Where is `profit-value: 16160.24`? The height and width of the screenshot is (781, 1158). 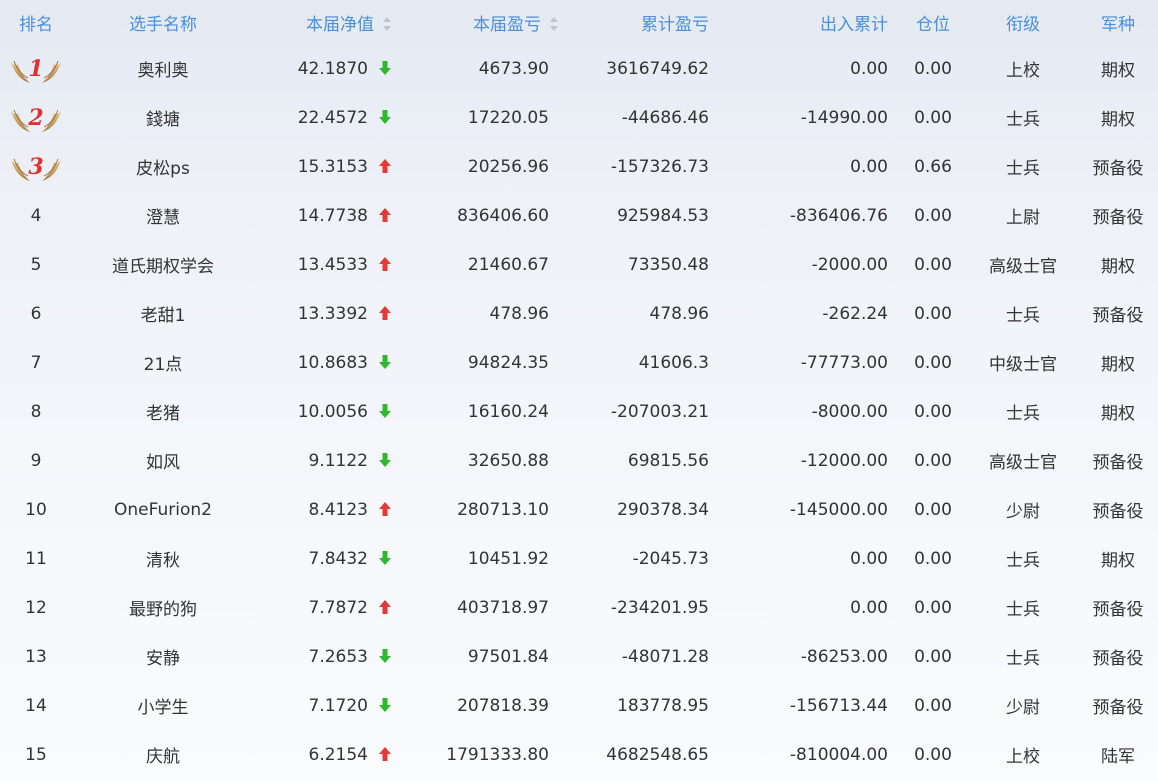
profit-value: 16160.24 is located at coordinates (508, 411).